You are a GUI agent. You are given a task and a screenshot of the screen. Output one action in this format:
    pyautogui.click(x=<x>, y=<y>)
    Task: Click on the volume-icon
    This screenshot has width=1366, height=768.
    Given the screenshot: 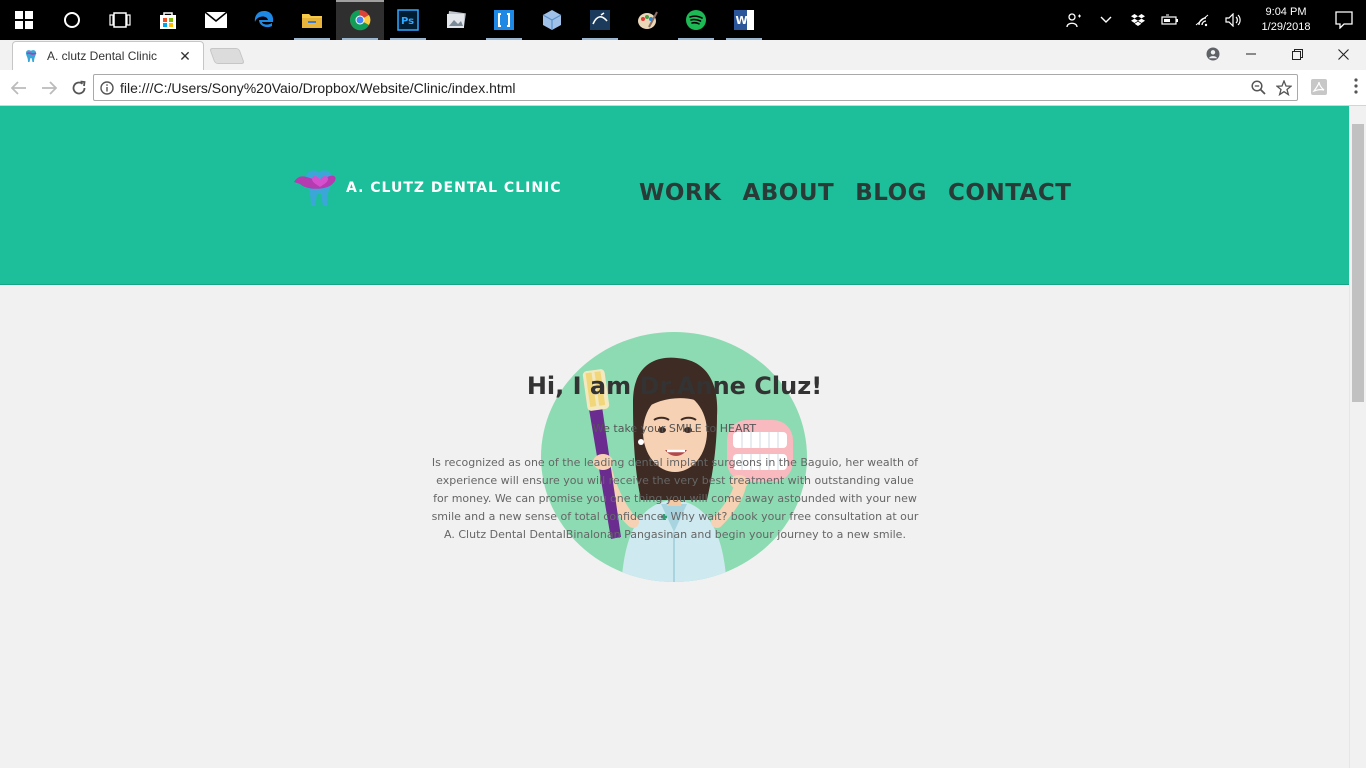 What is the action you would take?
    pyautogui.click(x=1234, y=20)
    